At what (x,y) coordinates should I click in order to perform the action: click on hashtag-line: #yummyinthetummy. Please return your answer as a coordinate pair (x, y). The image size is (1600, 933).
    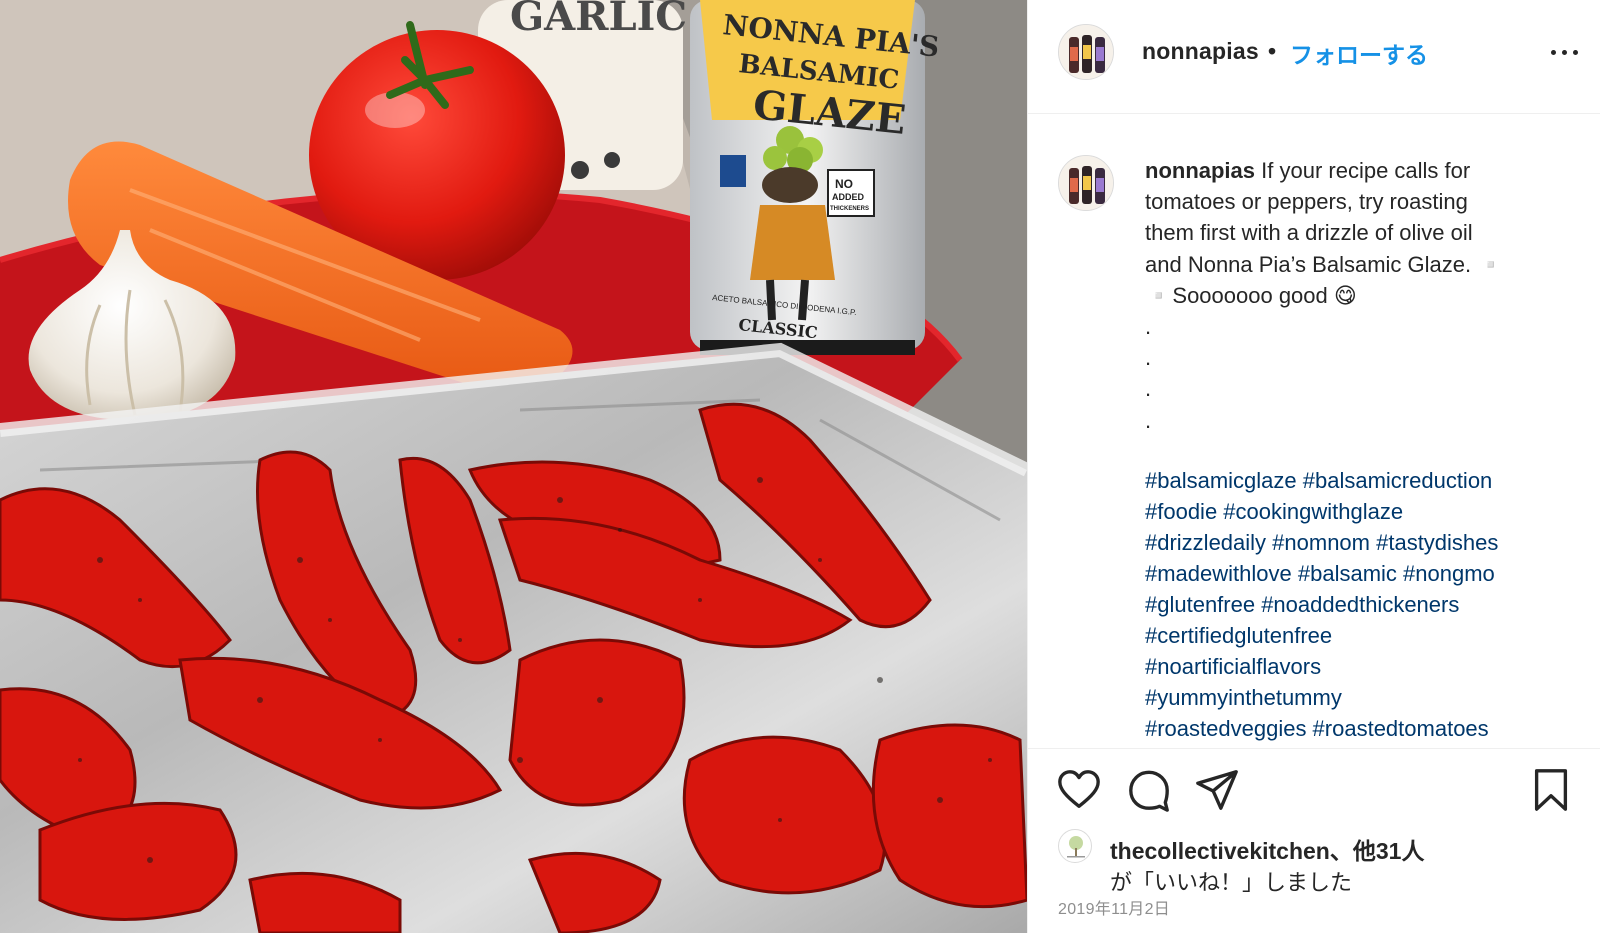
    Looking at the image, I should click on (1365, 697).